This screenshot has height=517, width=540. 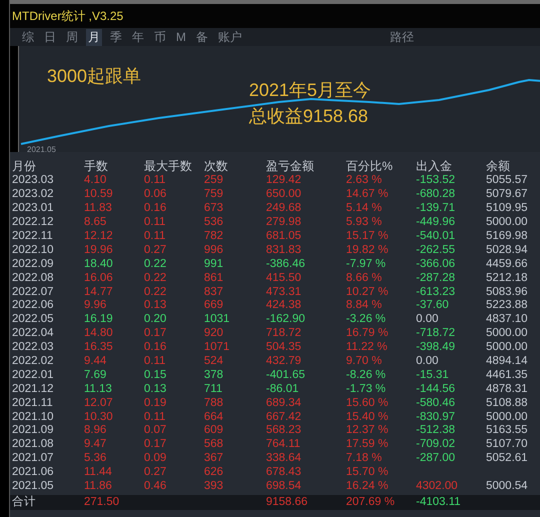 I want to click on table-cell-text: 664, so click(x=214, y=417).